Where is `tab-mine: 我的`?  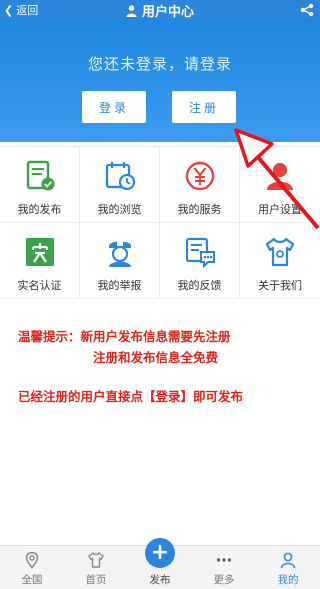
tab-mine: 我的 is located at coordinates (288, 567).